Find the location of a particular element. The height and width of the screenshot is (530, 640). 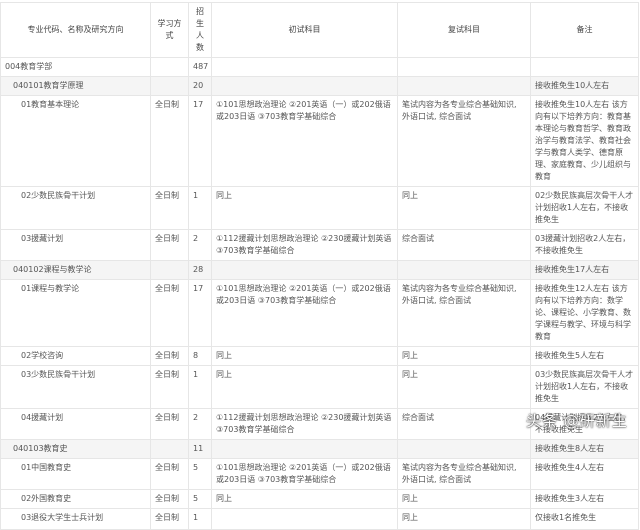

header-exam: 初试科目 is located at coordinates (304, 30).